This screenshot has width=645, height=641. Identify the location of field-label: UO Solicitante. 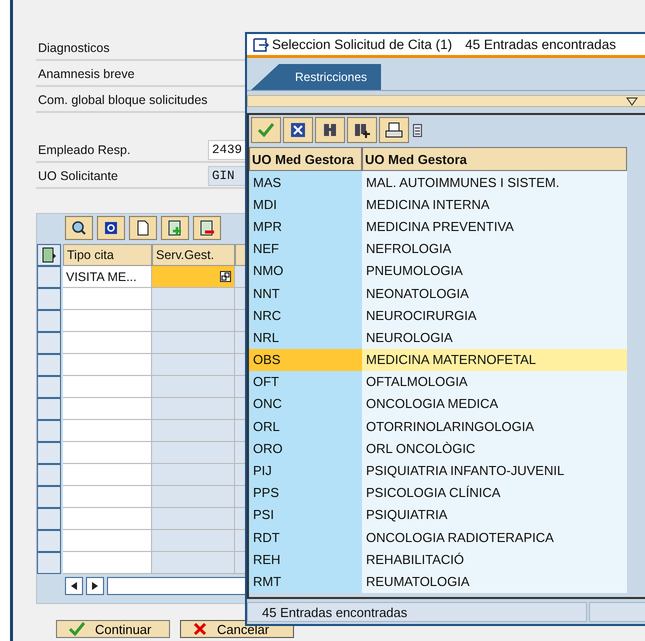
(78, 176).